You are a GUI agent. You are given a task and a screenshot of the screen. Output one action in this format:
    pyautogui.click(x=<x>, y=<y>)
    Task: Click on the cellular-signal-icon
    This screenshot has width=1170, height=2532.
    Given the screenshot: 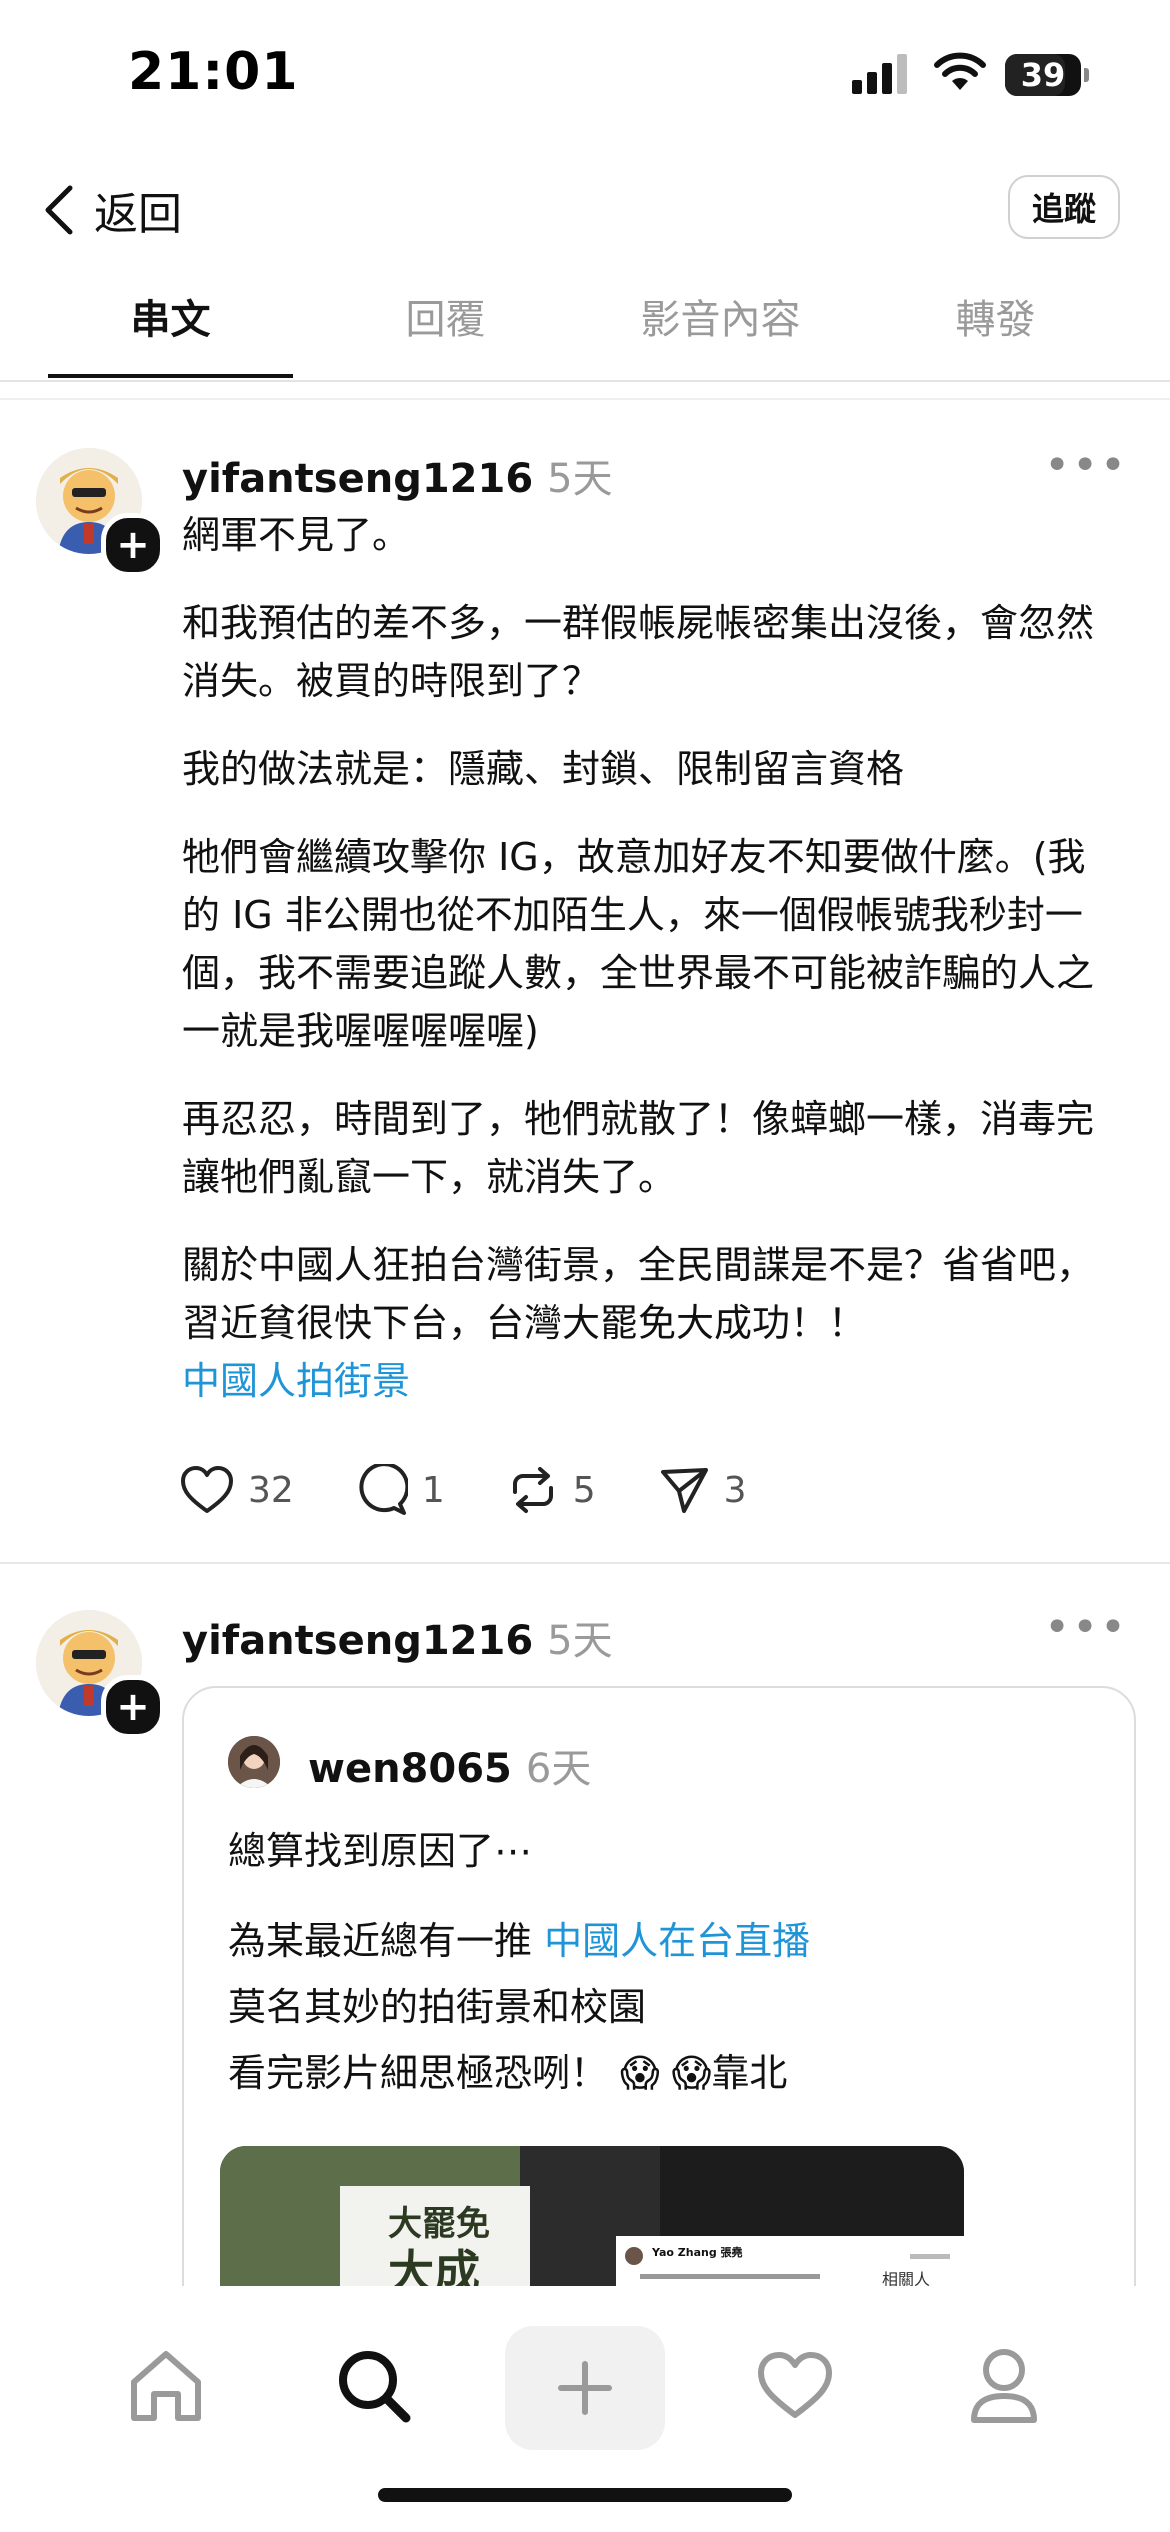 What is the action you would take?
    pyautogui.click(x=879, y=74)
    